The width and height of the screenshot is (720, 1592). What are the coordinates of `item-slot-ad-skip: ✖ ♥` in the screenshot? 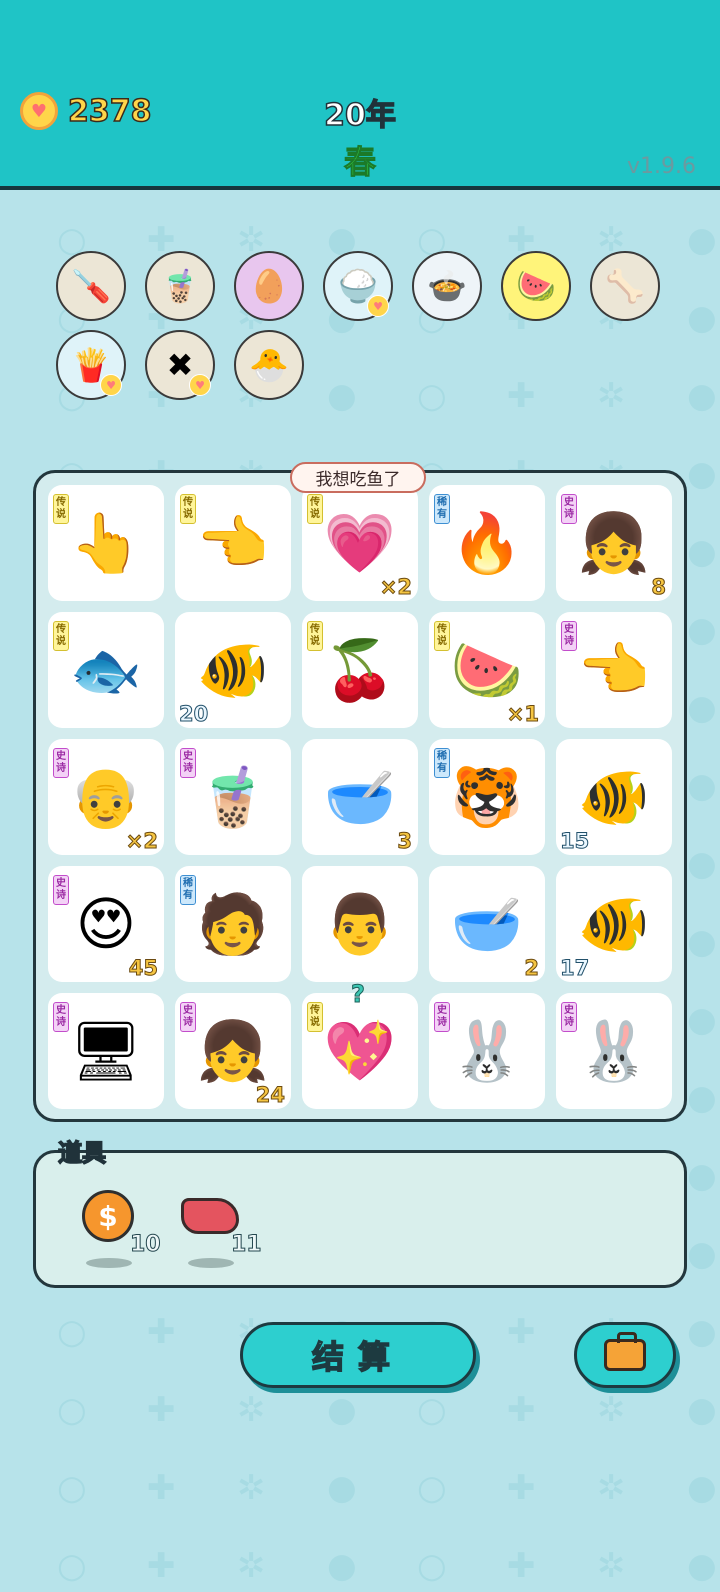 It's located at (180, 365).